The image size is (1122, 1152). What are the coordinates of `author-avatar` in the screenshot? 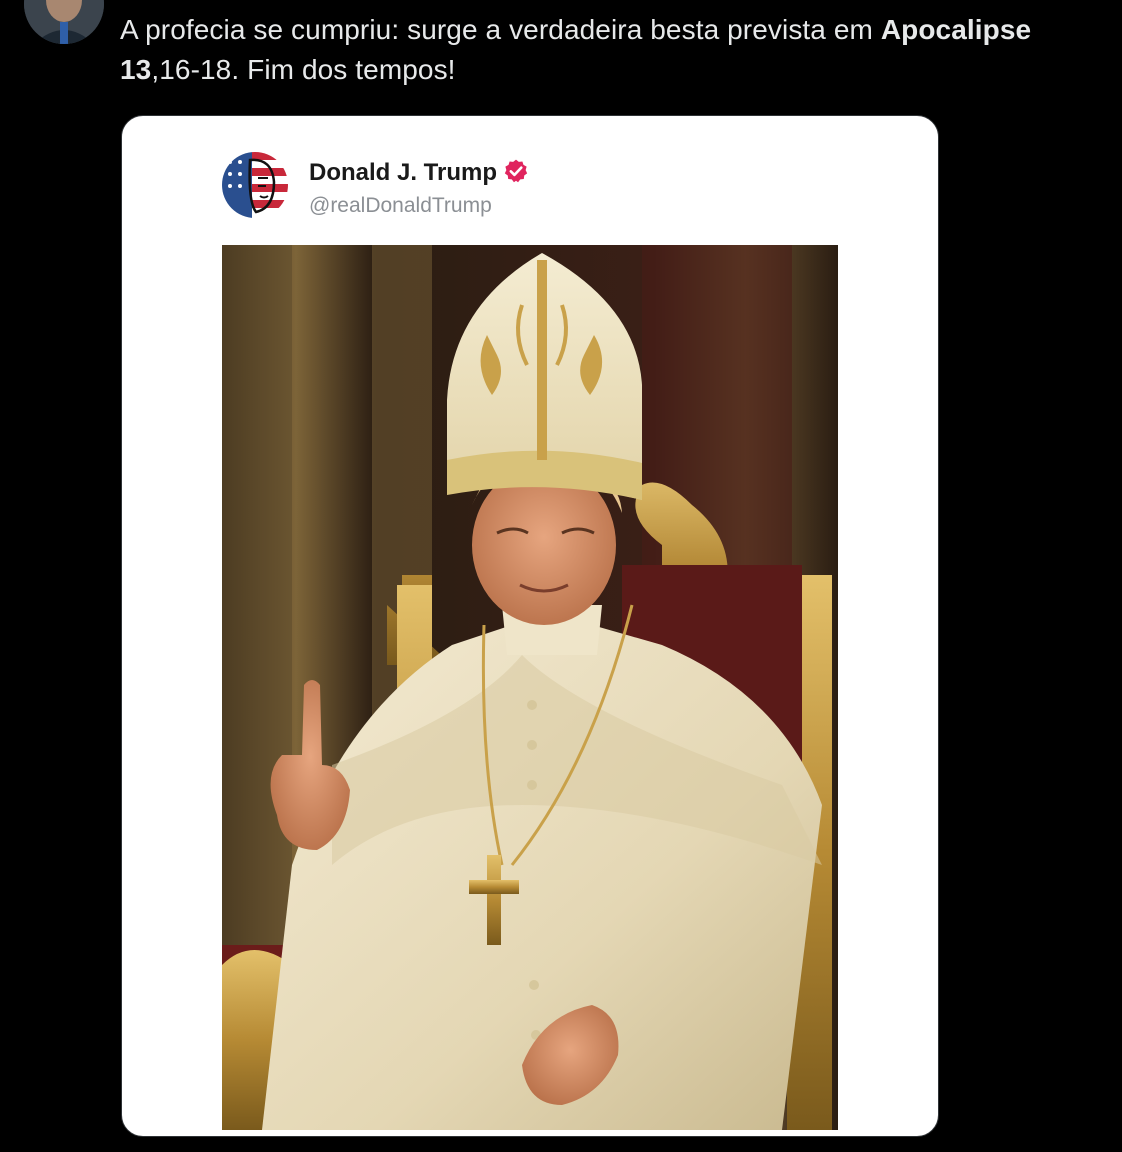 It's located at (64, 22).